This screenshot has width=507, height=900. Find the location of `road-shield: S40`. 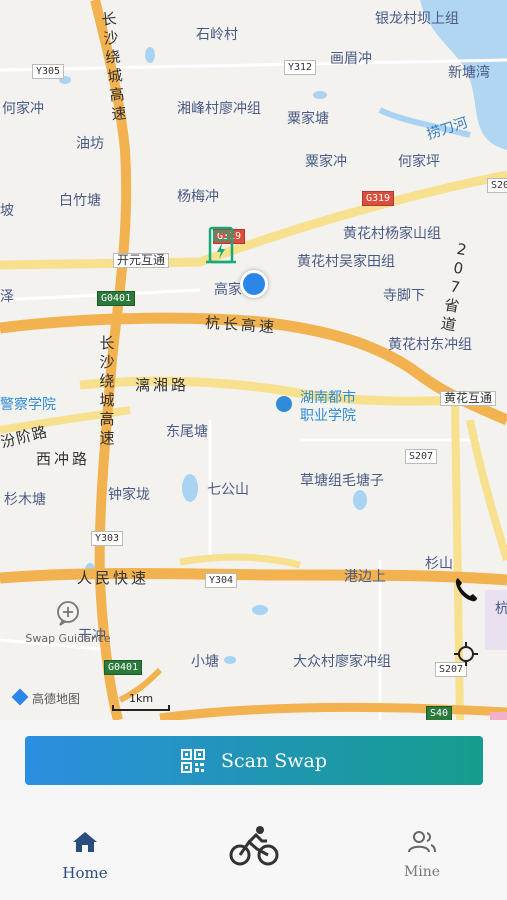

road-shield: S40 is located at coordinates (439, 713).